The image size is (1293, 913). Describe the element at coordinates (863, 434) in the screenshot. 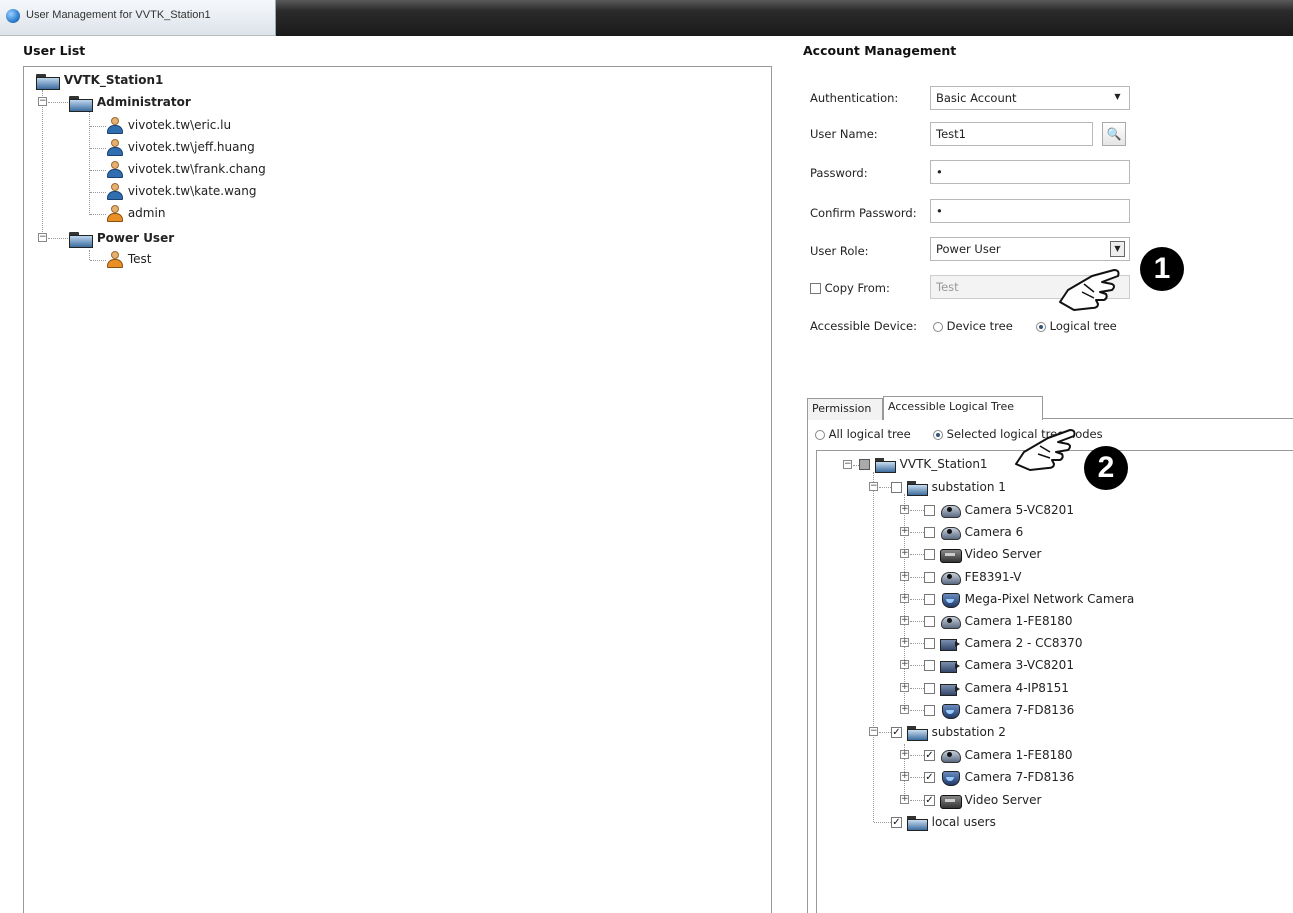

I see `all-logical-tree-radio: All logical tree` at that location.